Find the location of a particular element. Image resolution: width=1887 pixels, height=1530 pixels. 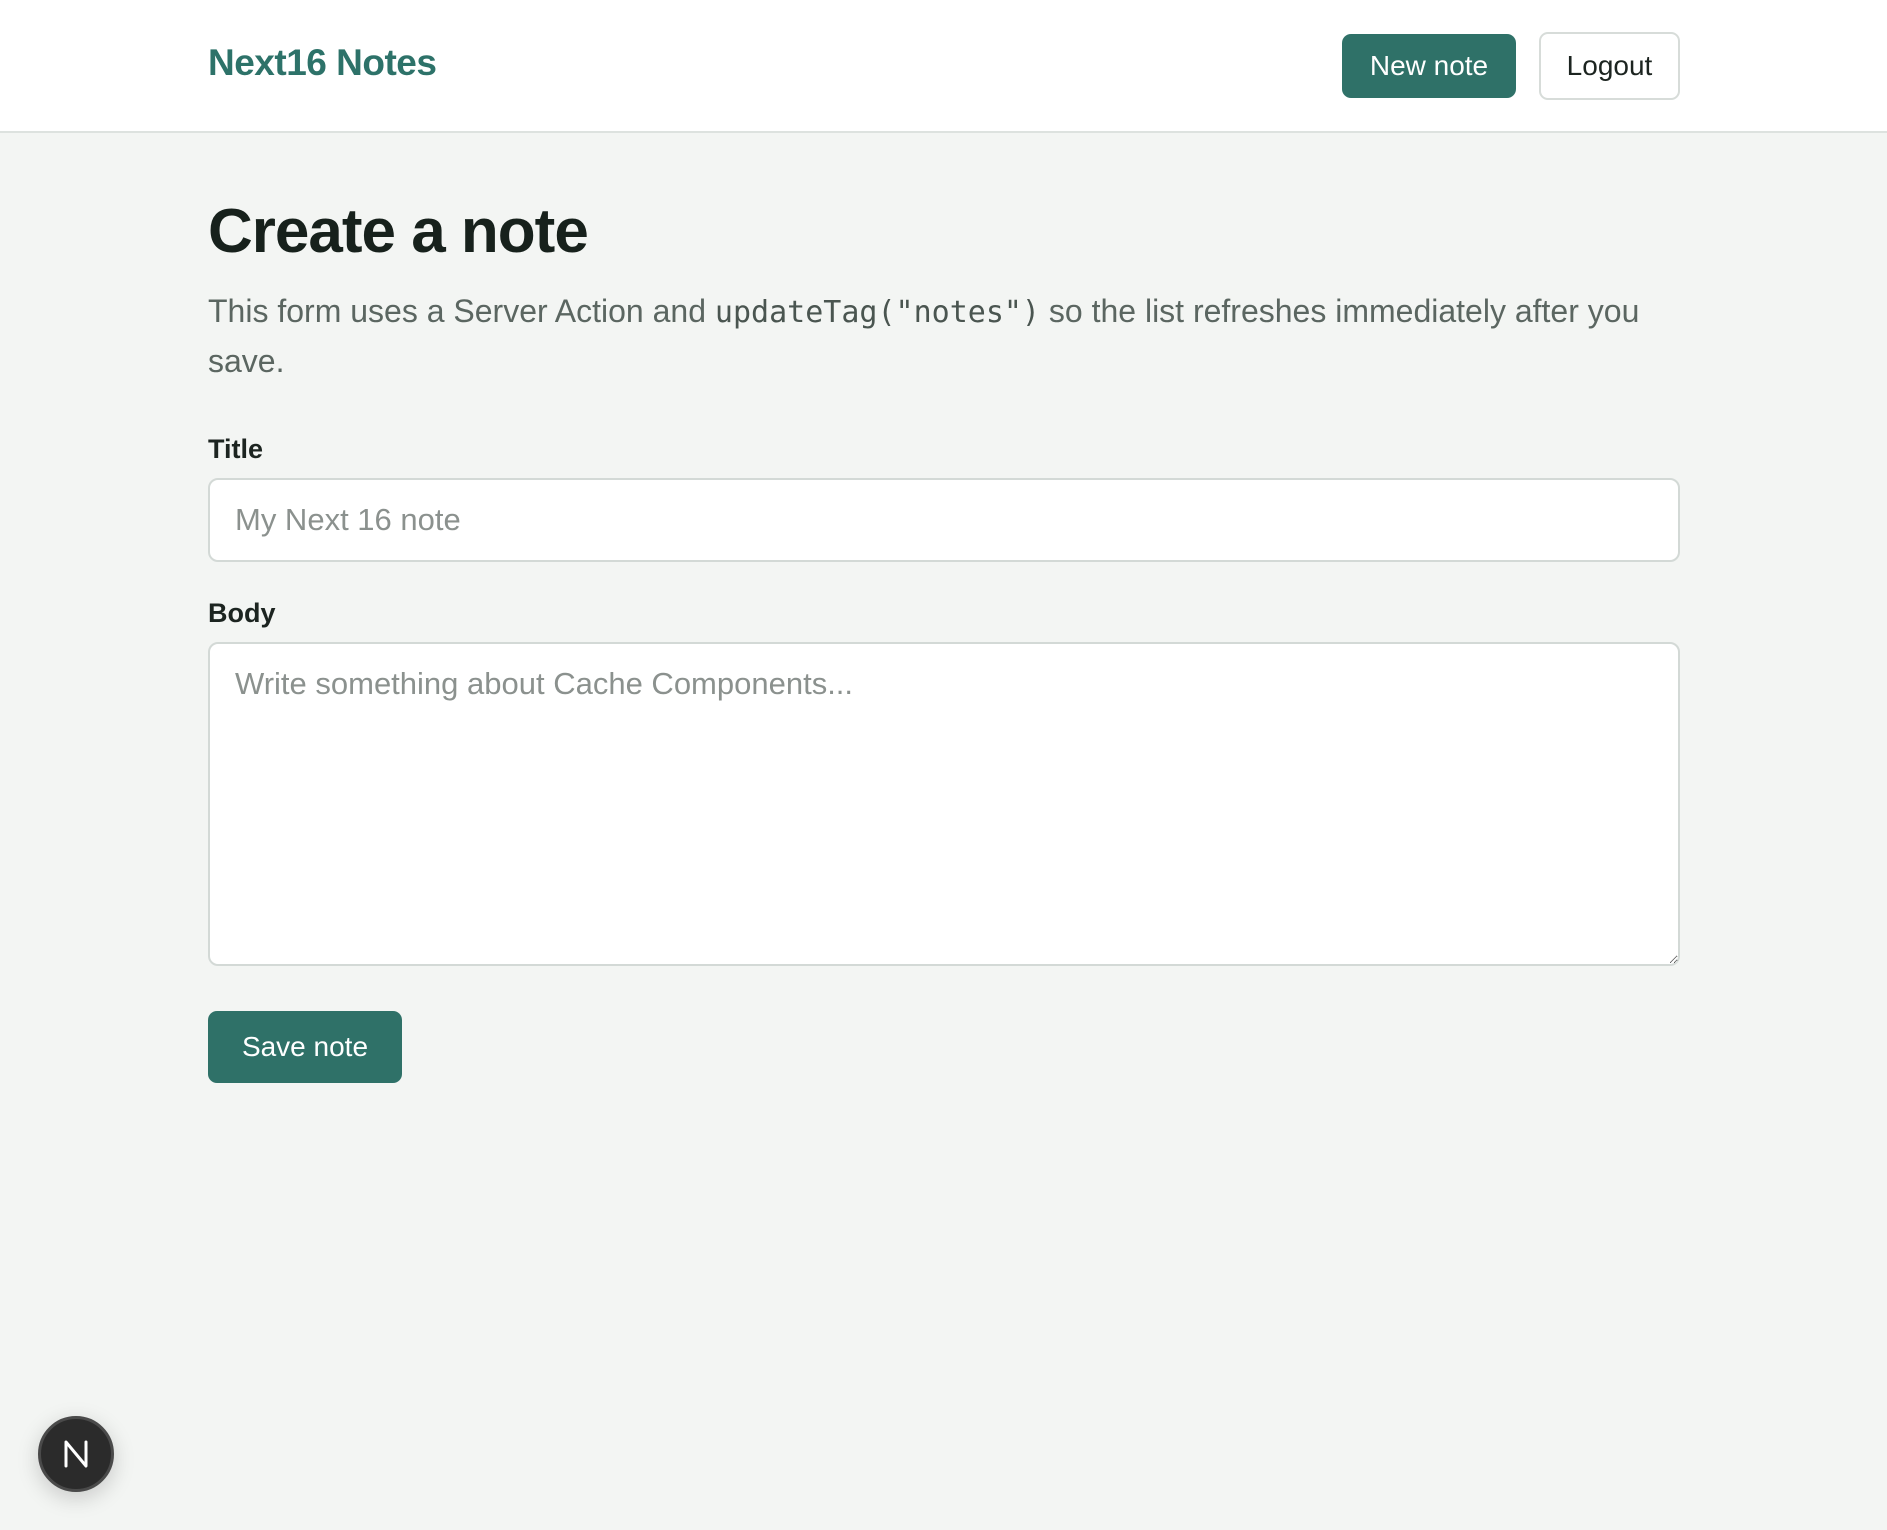

new-note-button: New note is located at coordinates (1429, 66).